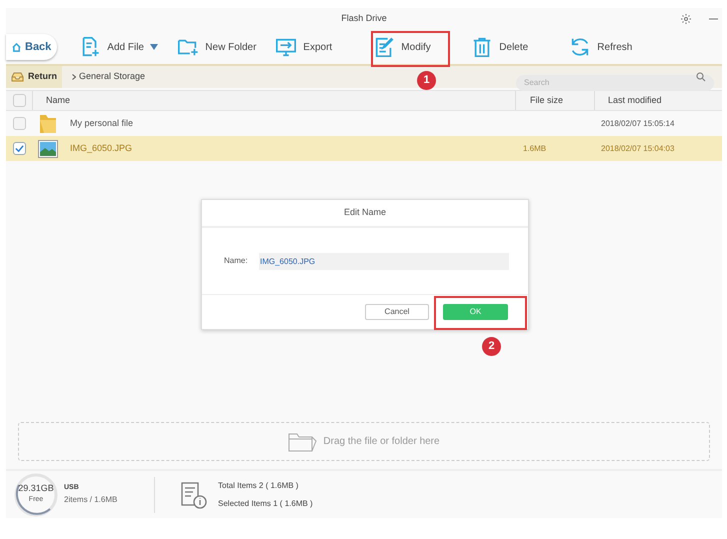 This screenshot has height=539, width=727. Describe the element at coordinates (482, 47) in the screenshot. I see `trash-icon` at that location.